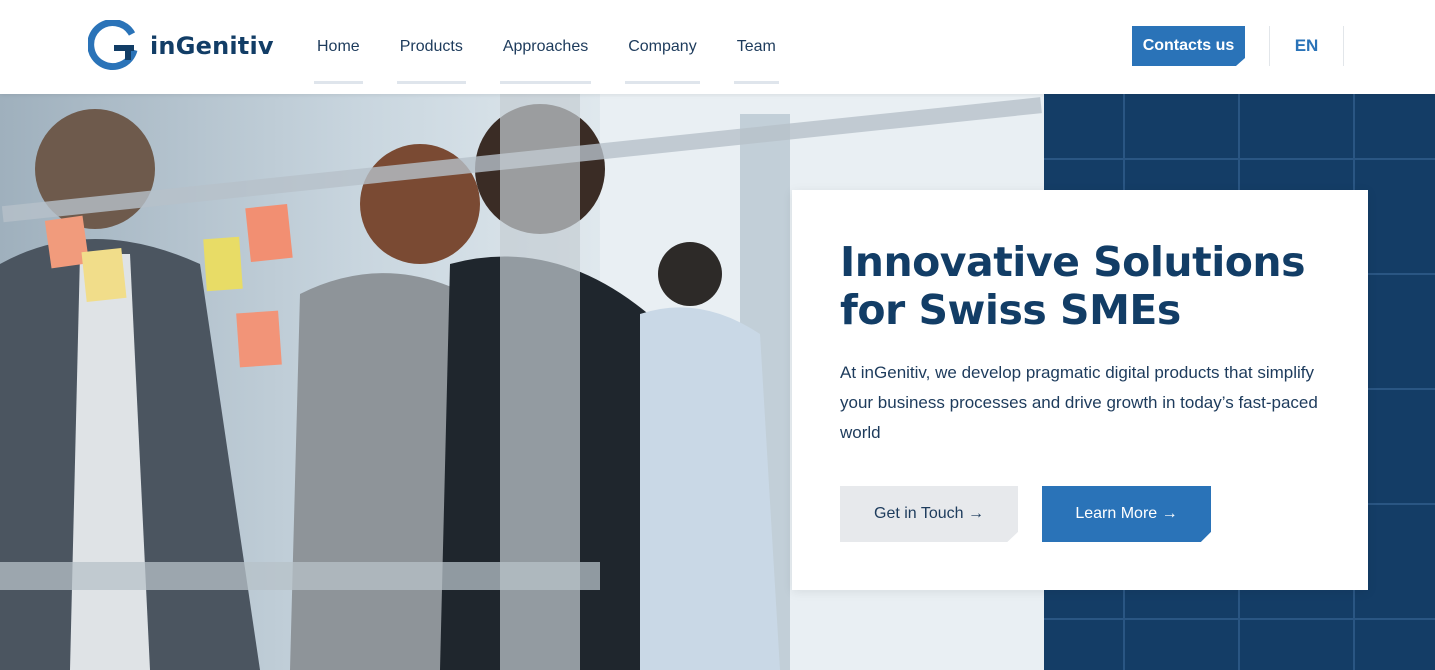 The height and width of the screenshot is (670, 1435). What do you see at coordinates (756, 61) in the screenshot?
I see `nav-item-team: Team` at bounding box center [756, 61].